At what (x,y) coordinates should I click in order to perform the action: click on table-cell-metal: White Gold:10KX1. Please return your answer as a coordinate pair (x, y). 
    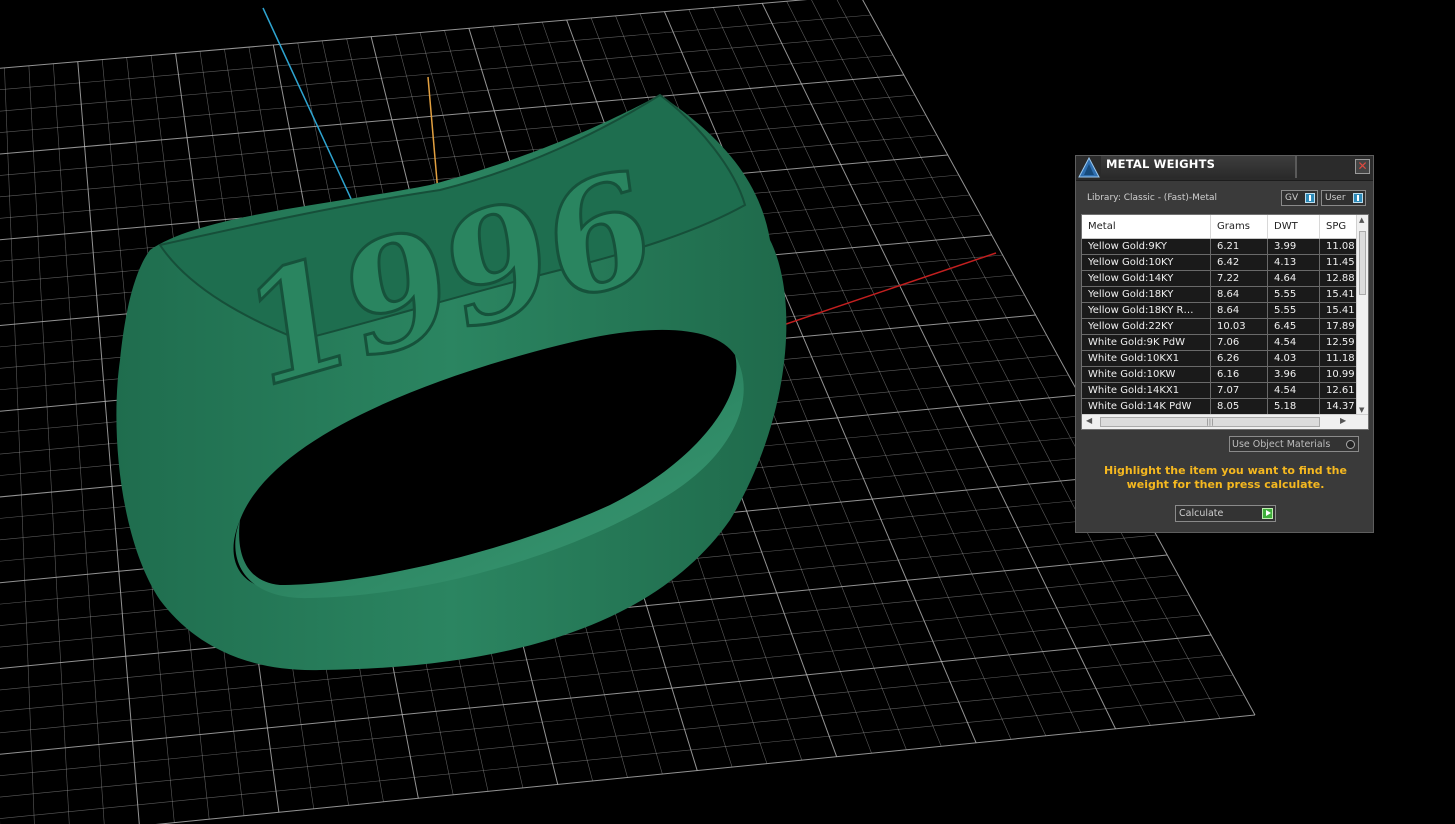
    Looking at the image, I should click on (1146, 358).